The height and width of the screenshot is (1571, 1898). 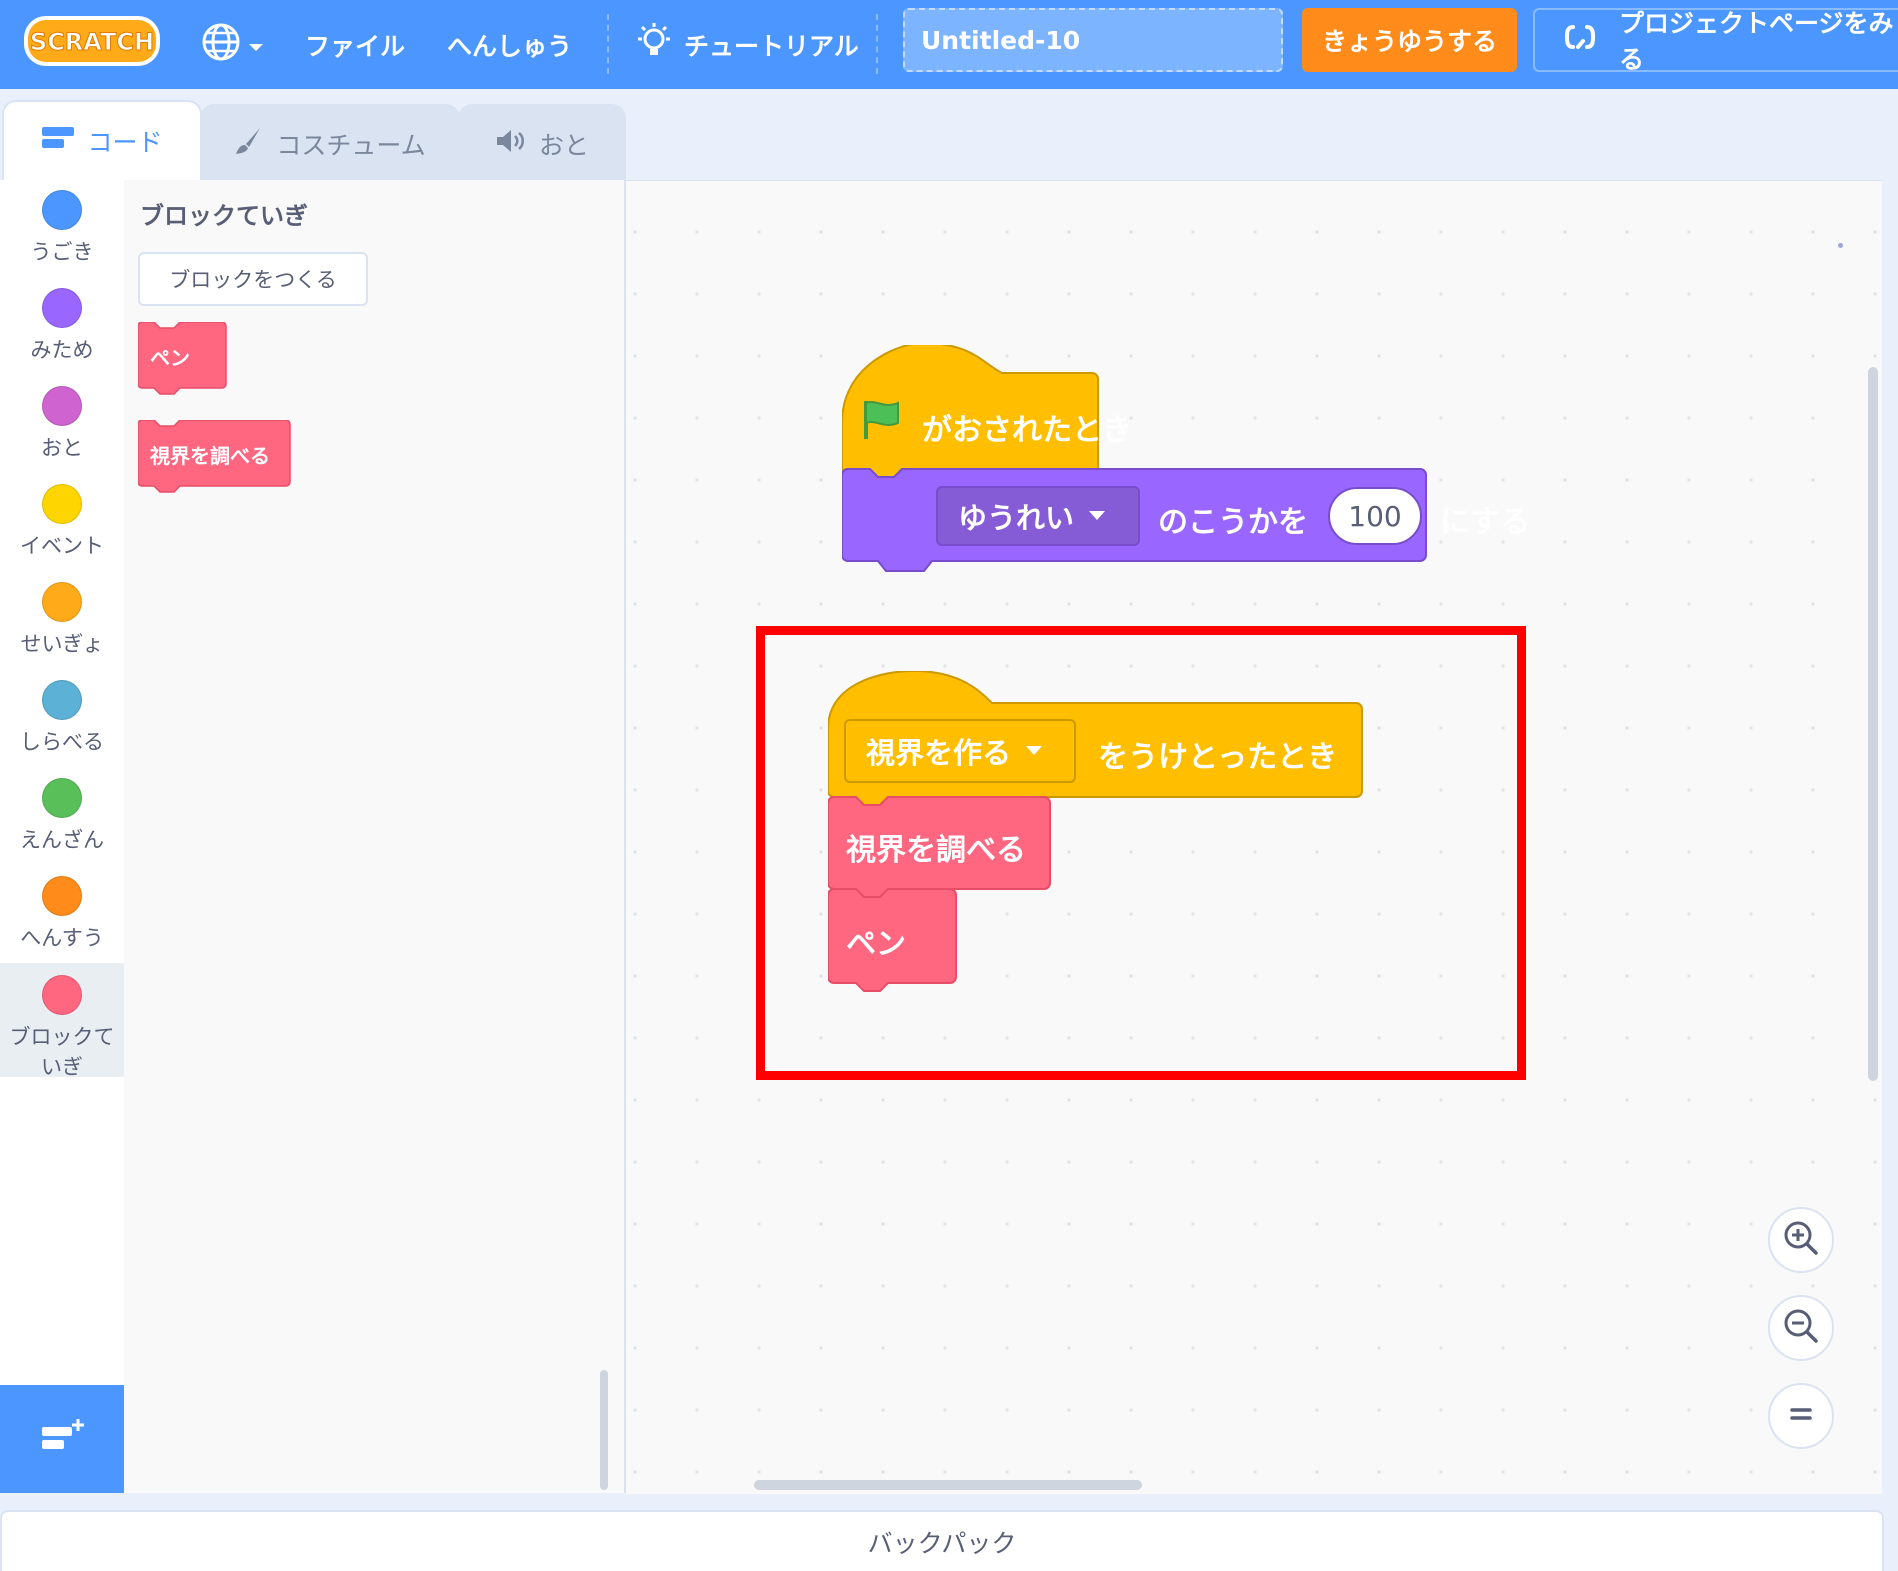 What do you see at coordinates (62, 644) in the screenshot?
I see `category-label: せいぎょ` at bounding box center [62, 644].